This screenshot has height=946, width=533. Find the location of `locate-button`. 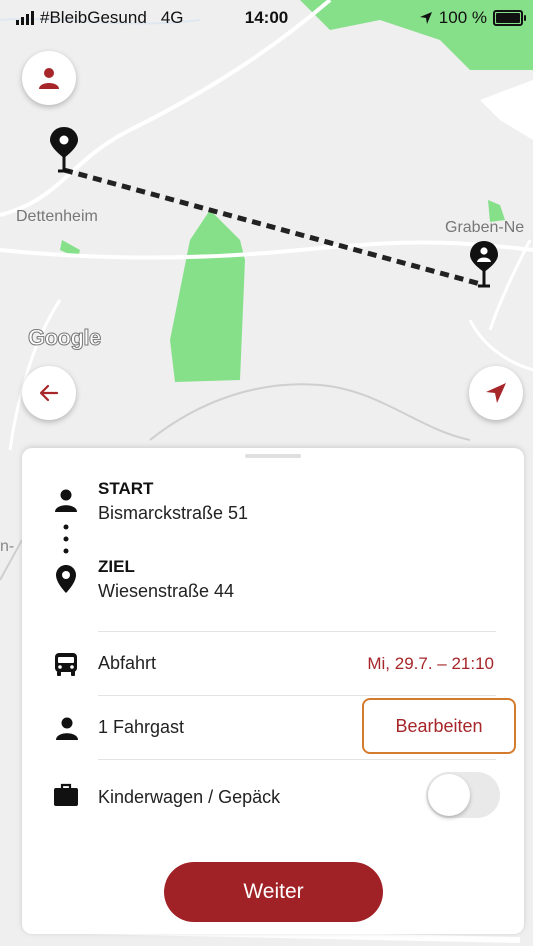

locate-button is located at coordinates (496, 393).